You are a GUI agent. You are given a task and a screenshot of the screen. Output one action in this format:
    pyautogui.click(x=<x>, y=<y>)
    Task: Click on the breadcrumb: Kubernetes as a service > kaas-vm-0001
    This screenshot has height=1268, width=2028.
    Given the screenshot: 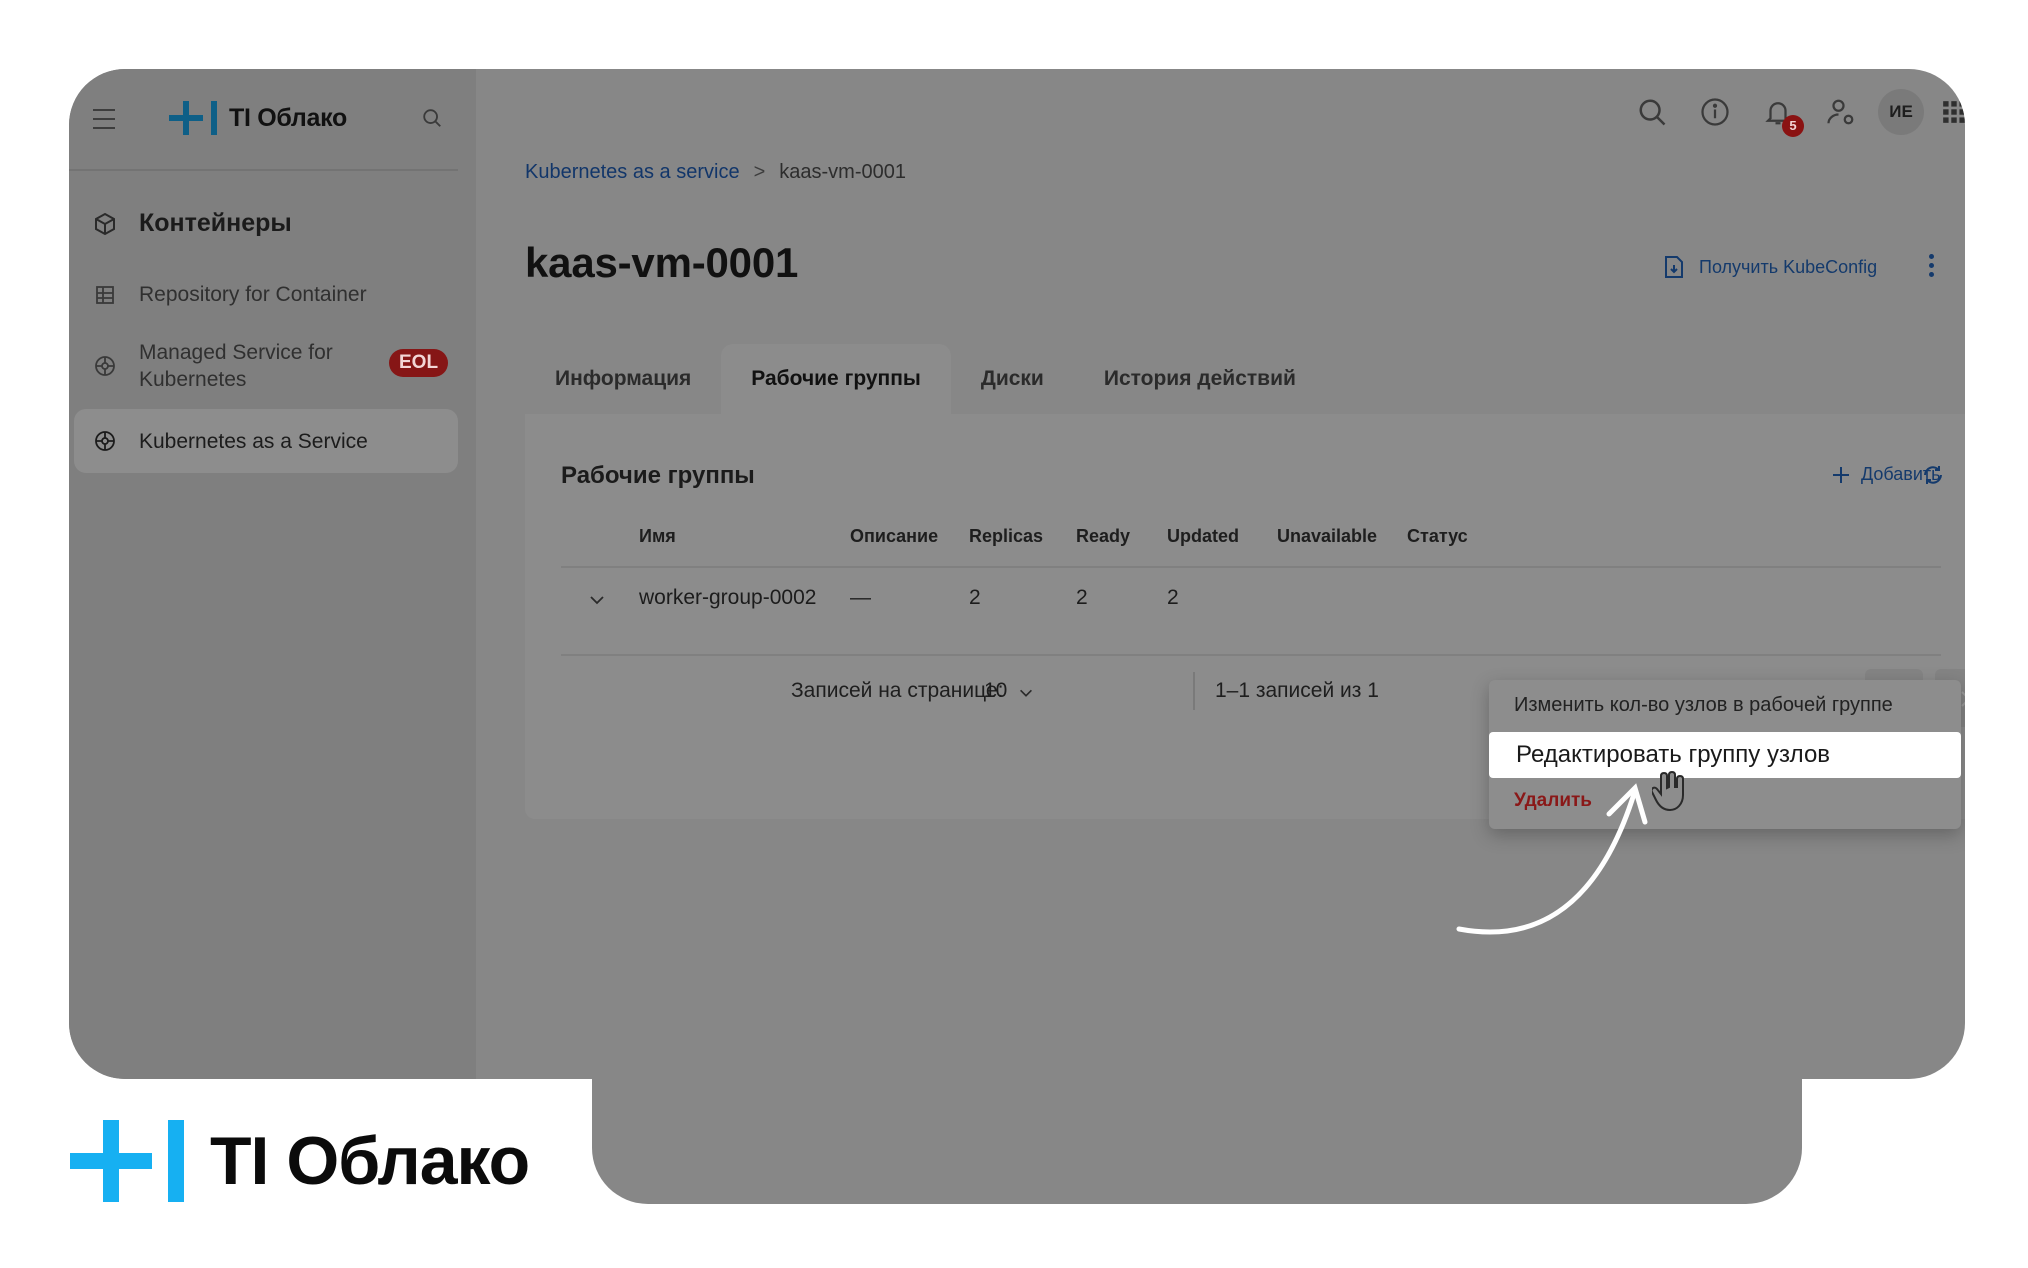 What is the action you would take?
    pyautogui.click(x=715, y=172)
    